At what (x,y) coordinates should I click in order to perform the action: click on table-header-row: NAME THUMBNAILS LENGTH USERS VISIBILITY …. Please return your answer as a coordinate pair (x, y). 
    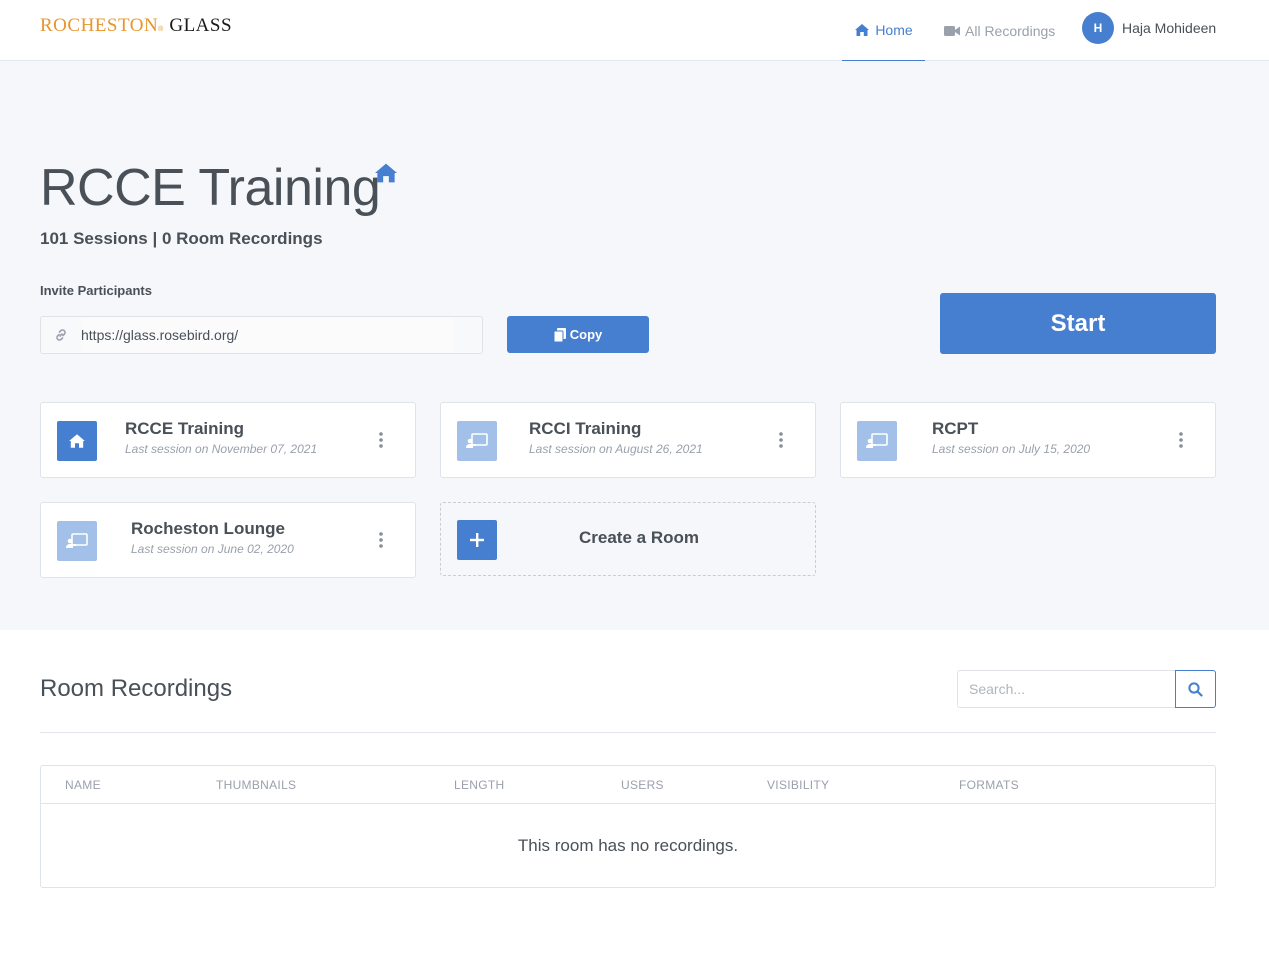
    Looking at the image, I should click on (628, 785).